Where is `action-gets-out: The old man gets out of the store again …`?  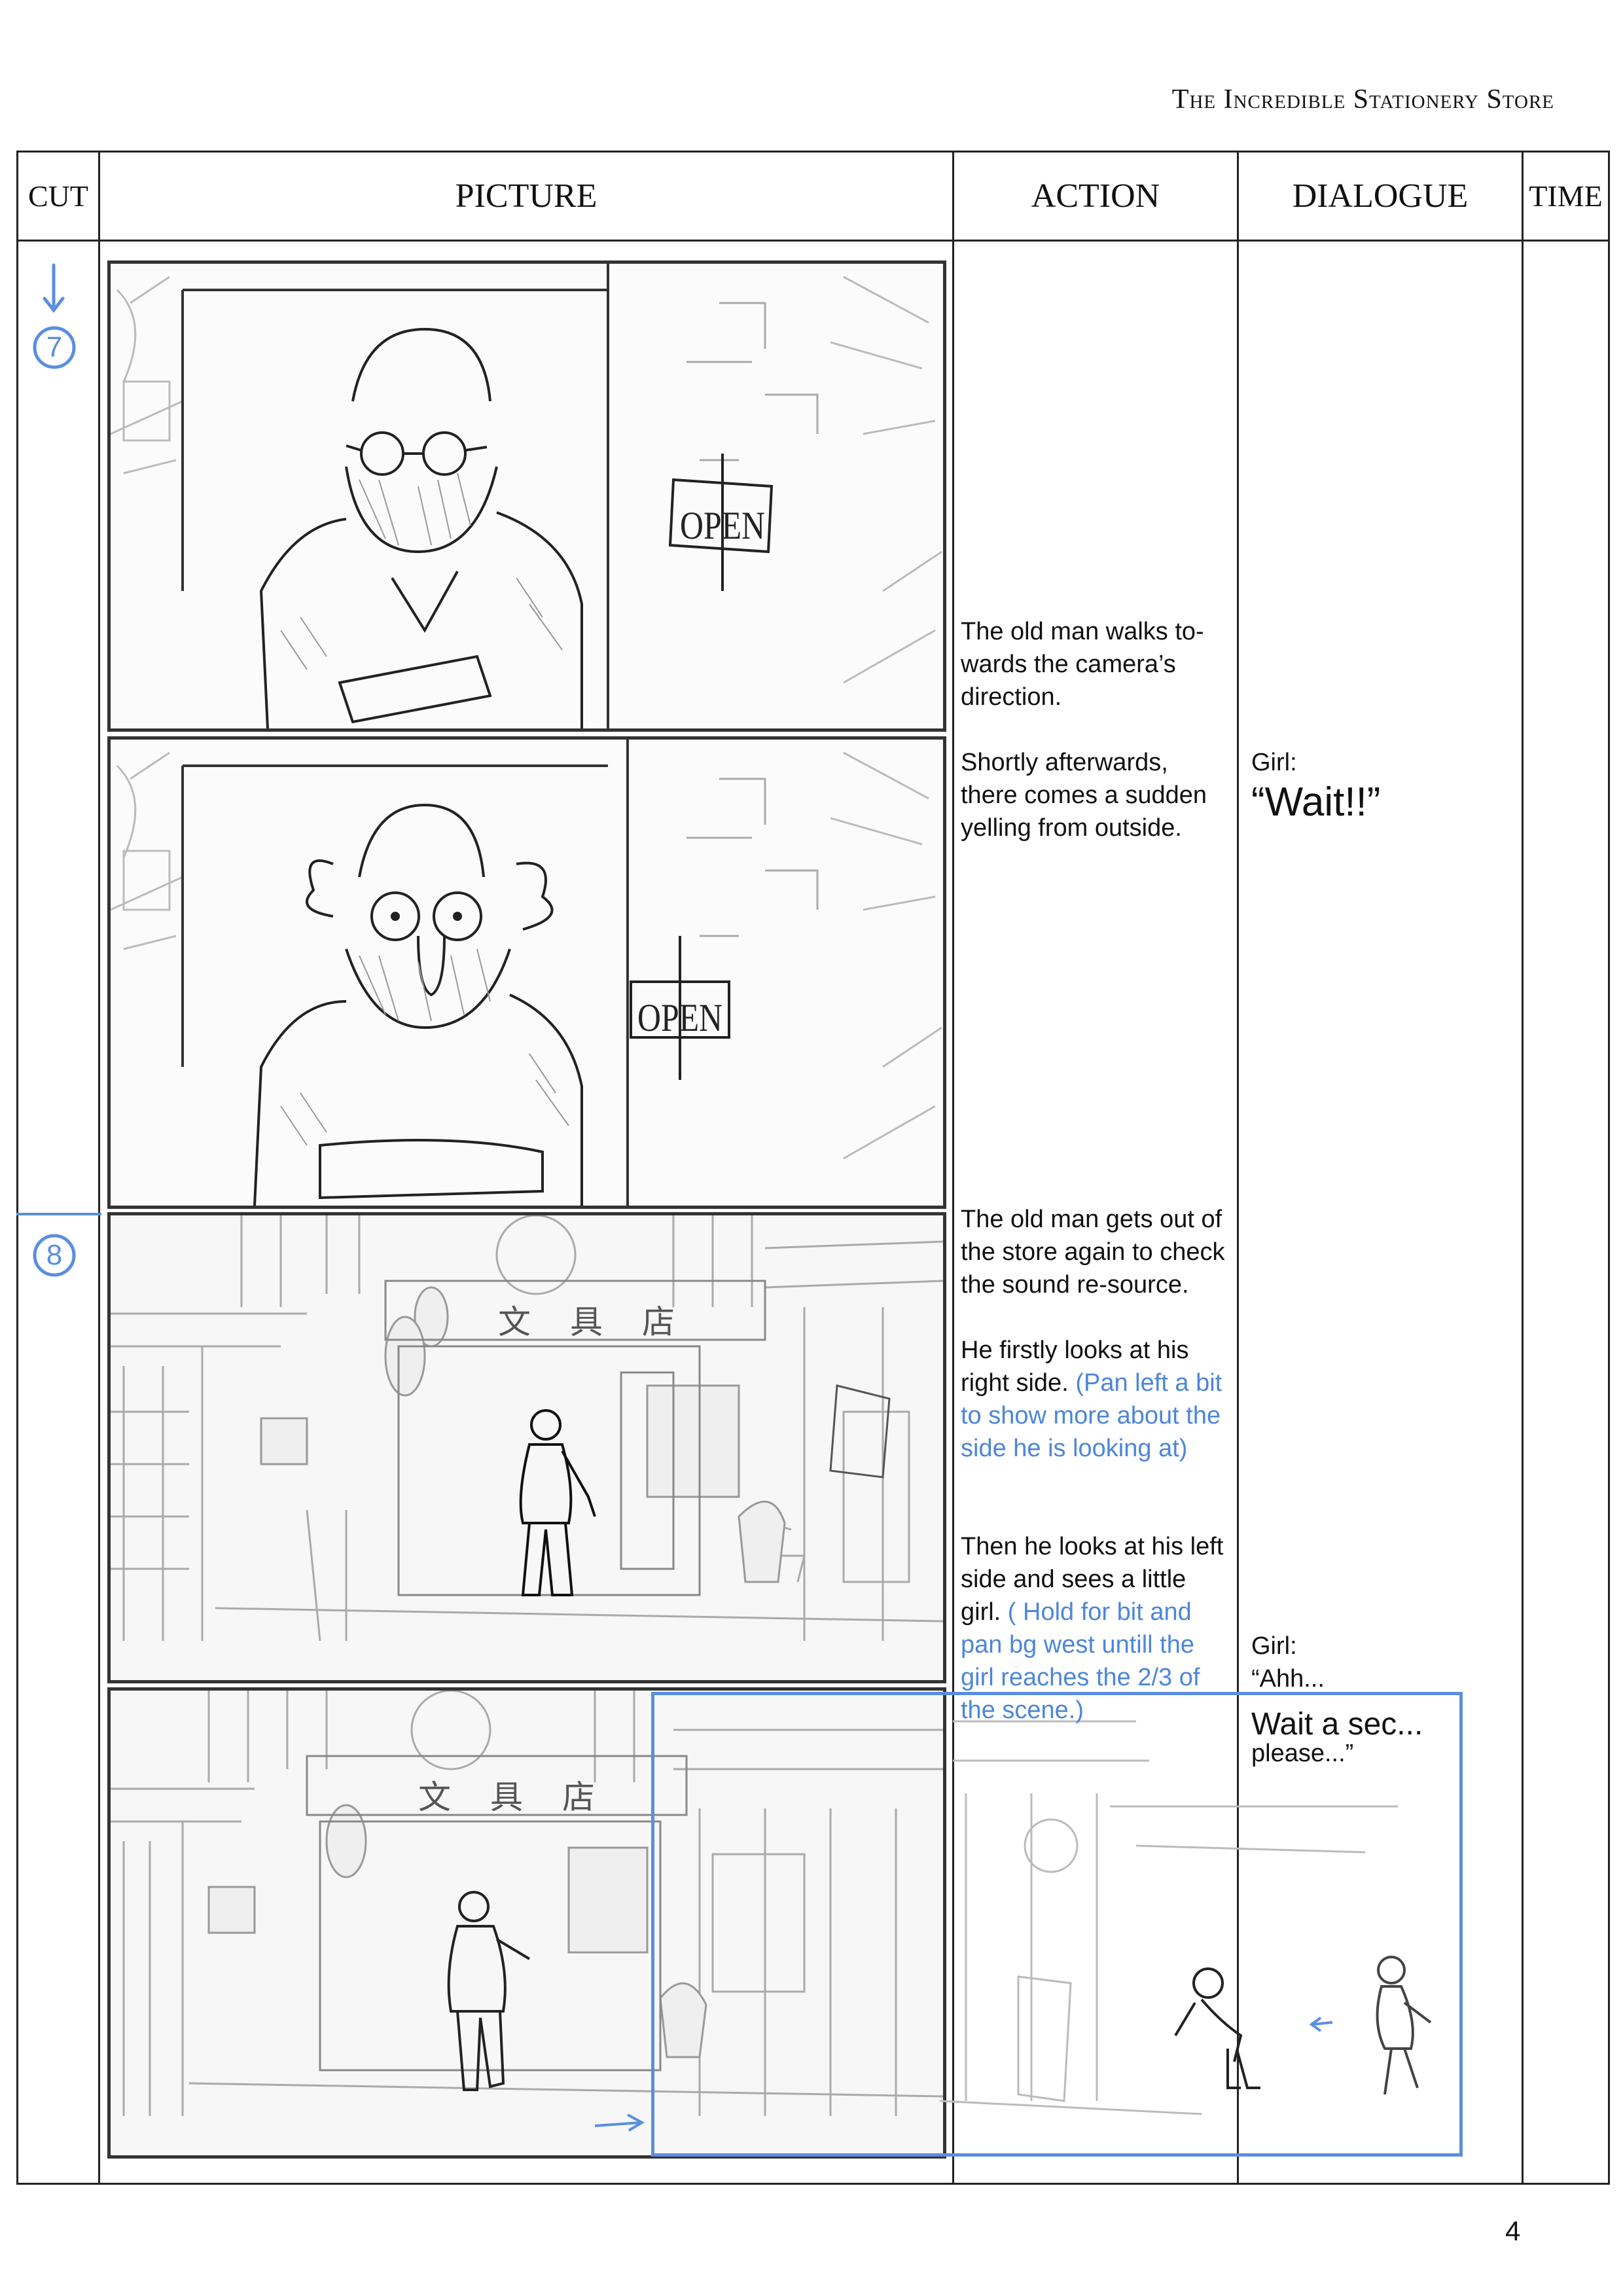 action-gets-out: The old man gets out of the store again … is located at coordinates (1093, 1252).